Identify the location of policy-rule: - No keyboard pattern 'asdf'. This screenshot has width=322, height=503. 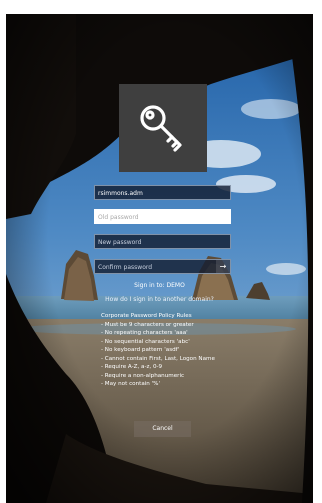
(140, 350).